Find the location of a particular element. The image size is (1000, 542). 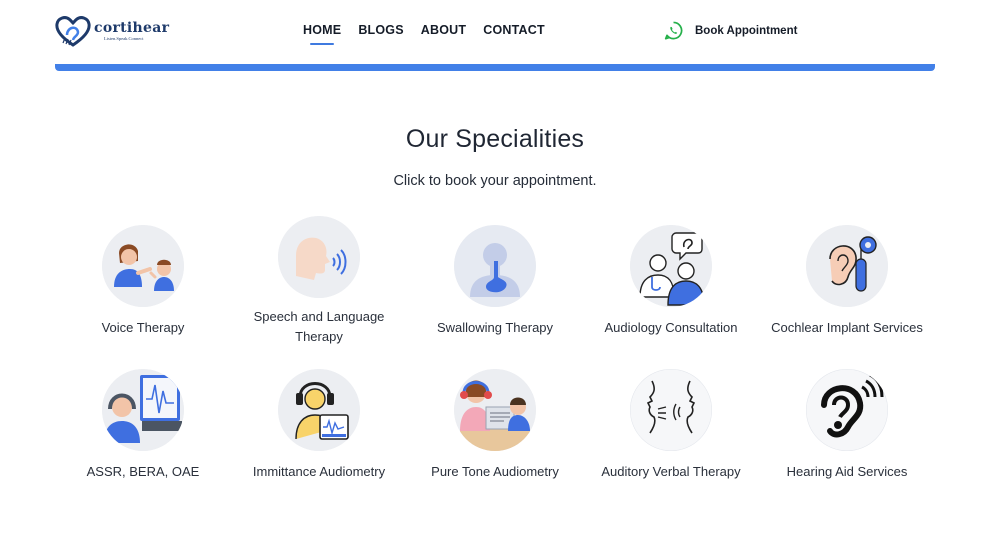

pure-tone-audiometry-icon is located at coordinates (495, 410).